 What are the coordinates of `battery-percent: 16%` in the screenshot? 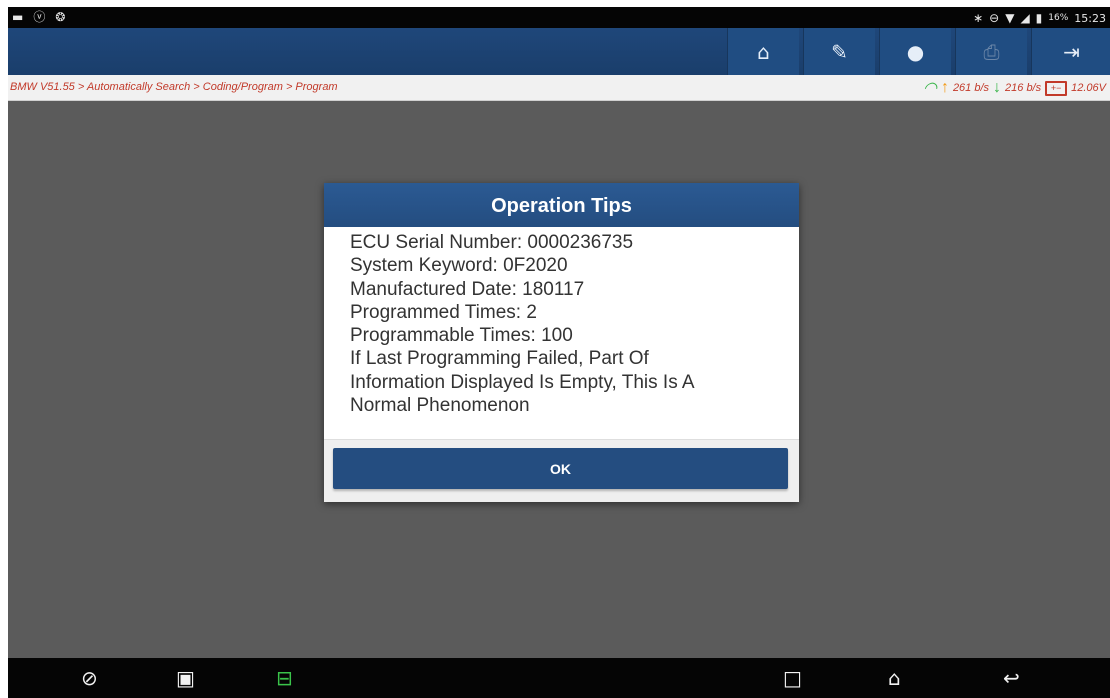 It's located at (1058, 18).